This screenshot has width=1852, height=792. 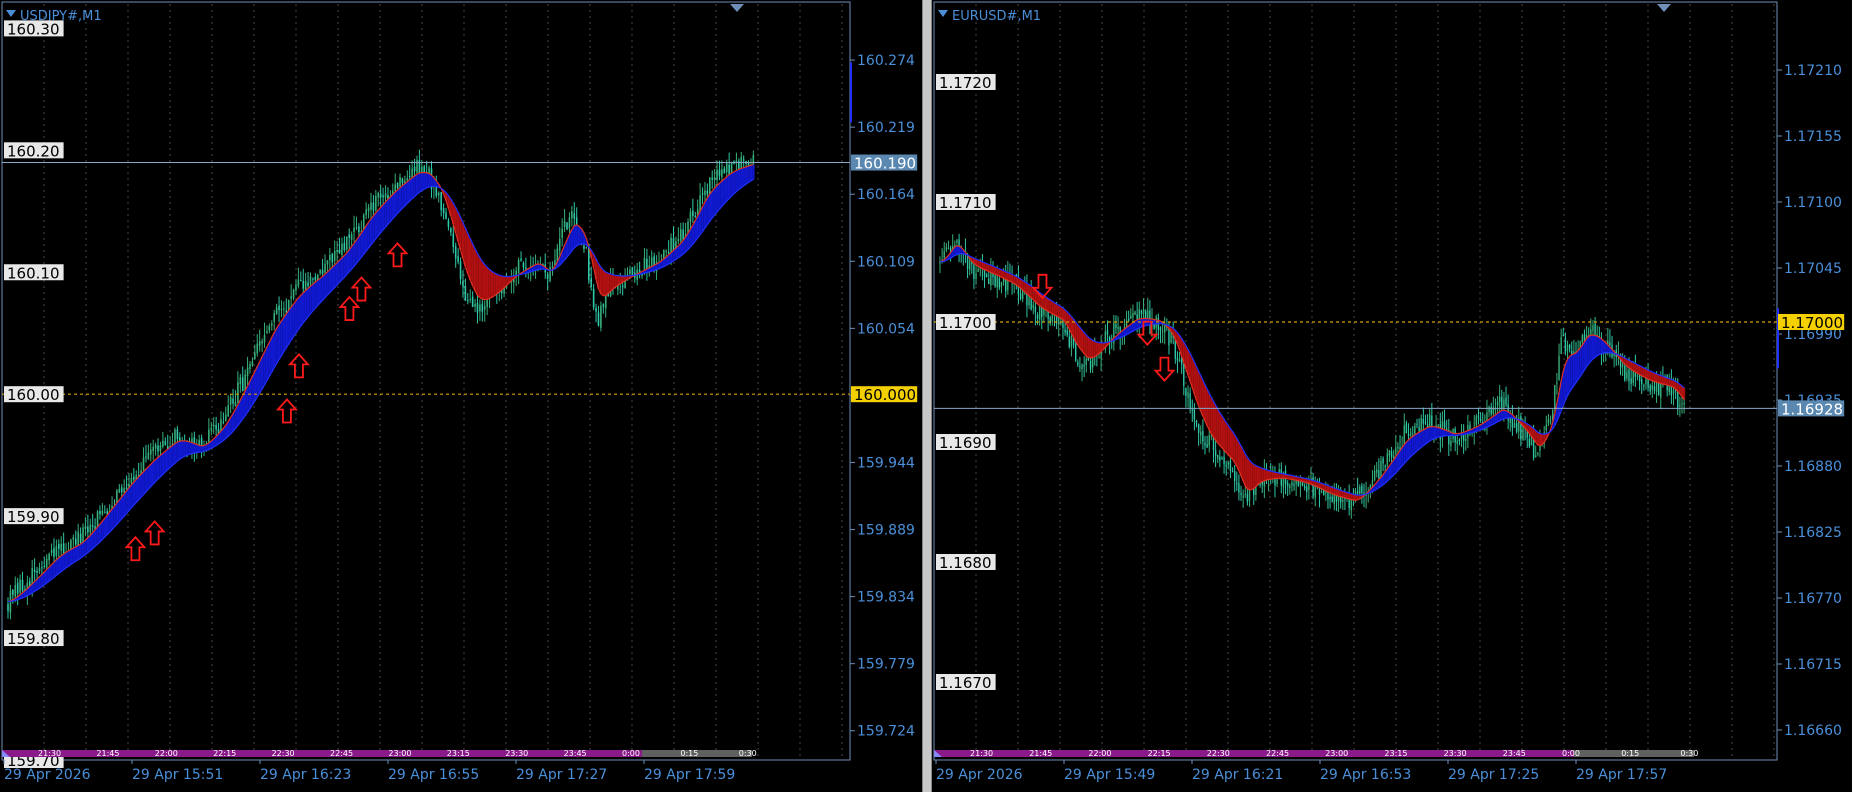 I want to click on eurusd-symbol-title: EURUSD#,M1, so click(x=996, y=16).